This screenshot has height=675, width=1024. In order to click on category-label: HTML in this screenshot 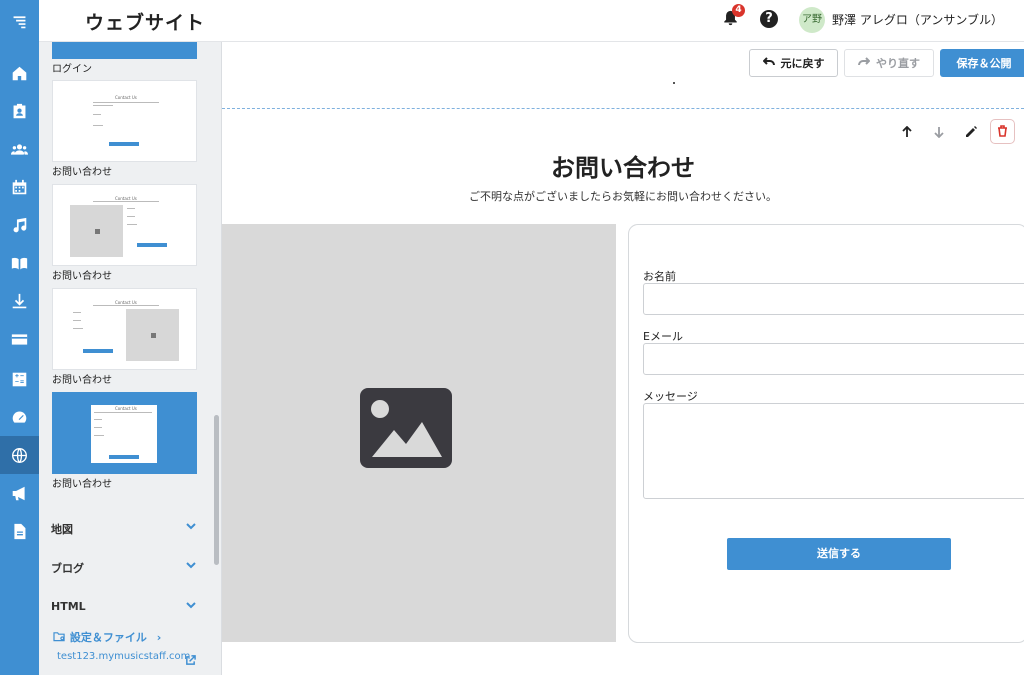, I will do `click(68, 606)`.